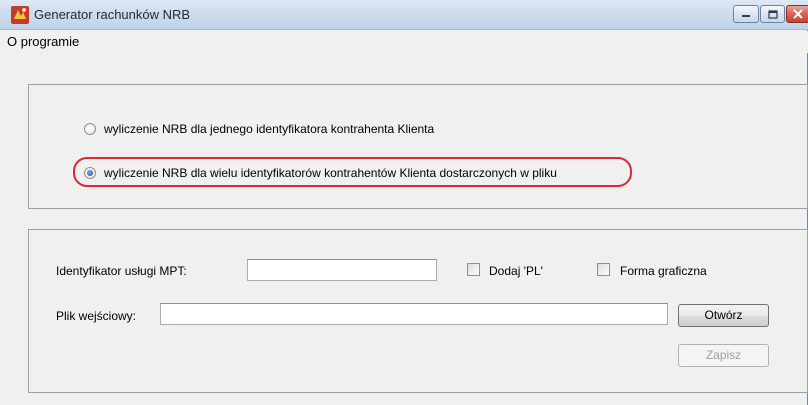 This screenshot has height=405, width=808. I want to click on title-bar: Generator rachunków NRB, so click(404, 15).